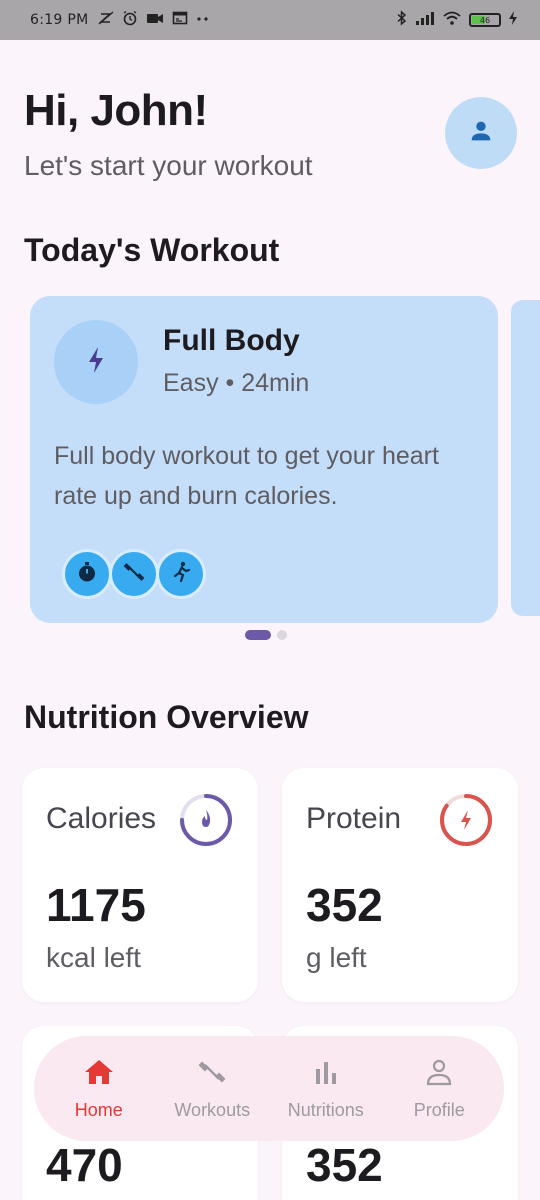 The height and width of the screenshot is (1200, 540). Describe the element at coordinates (326, 1074) in the screenshot. I see `bar-chart-icon` at that location.